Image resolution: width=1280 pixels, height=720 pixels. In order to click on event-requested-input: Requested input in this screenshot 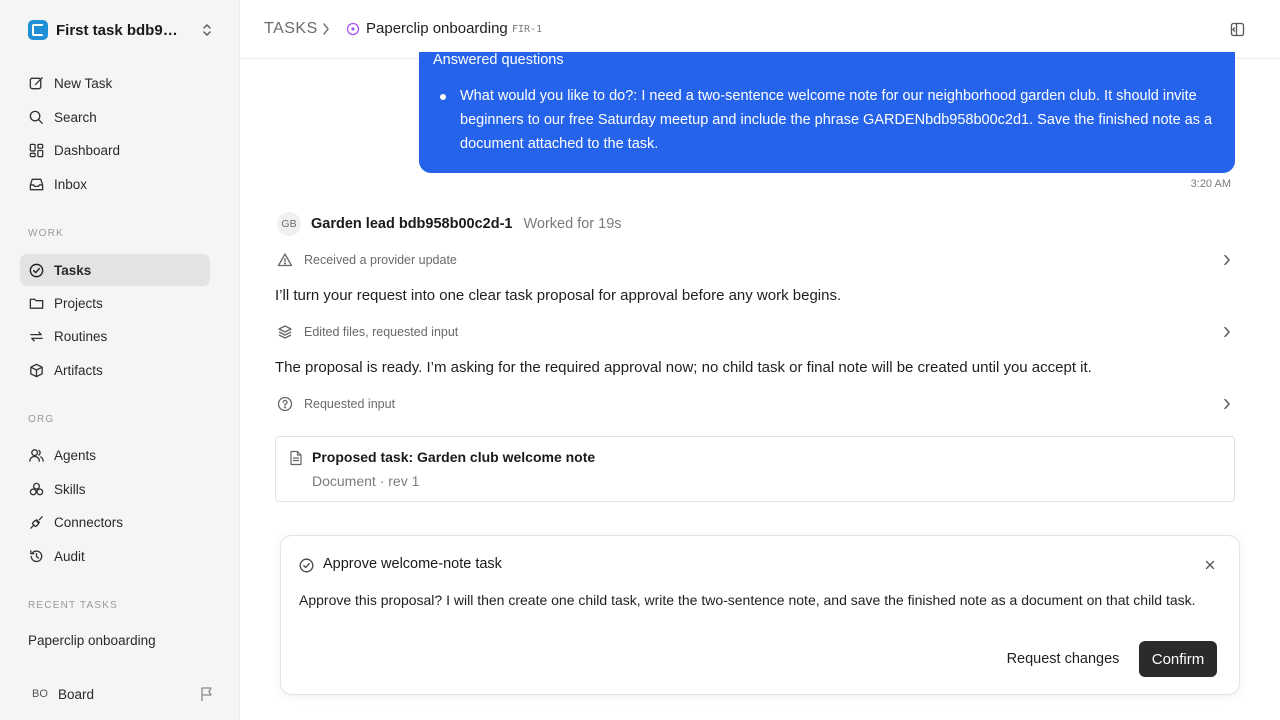, I will do `click(756, 404)`.